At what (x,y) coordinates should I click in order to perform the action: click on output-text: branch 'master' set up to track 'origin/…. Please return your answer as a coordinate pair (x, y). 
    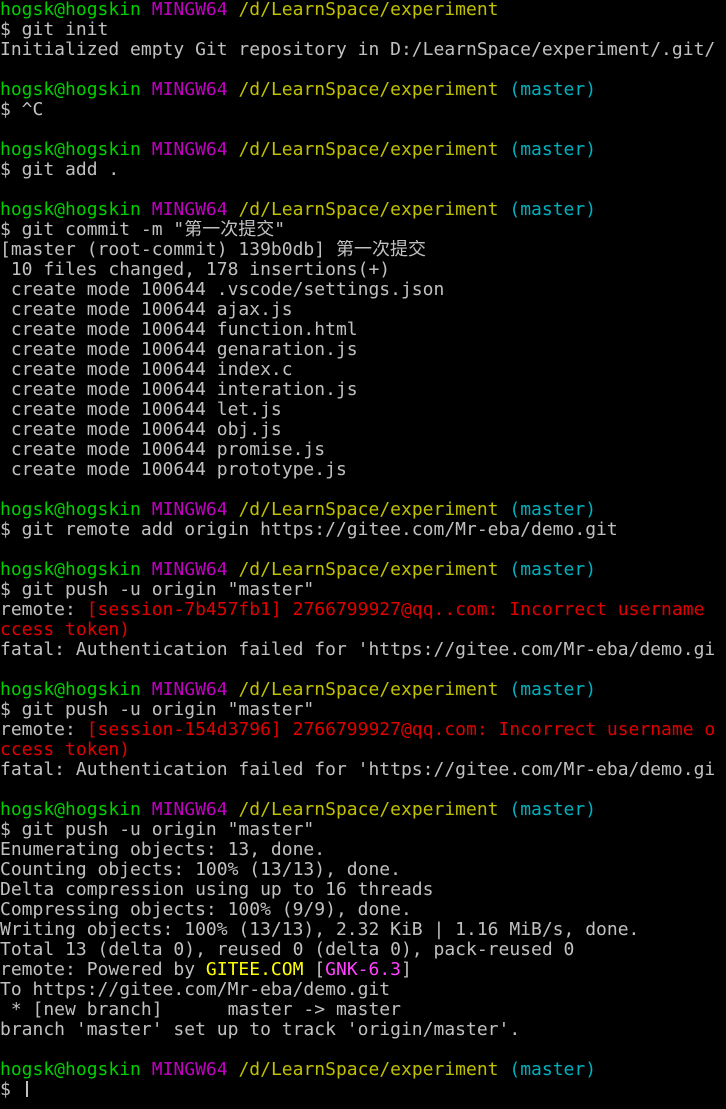
    Looking at the image, I should click on (260, 1030).